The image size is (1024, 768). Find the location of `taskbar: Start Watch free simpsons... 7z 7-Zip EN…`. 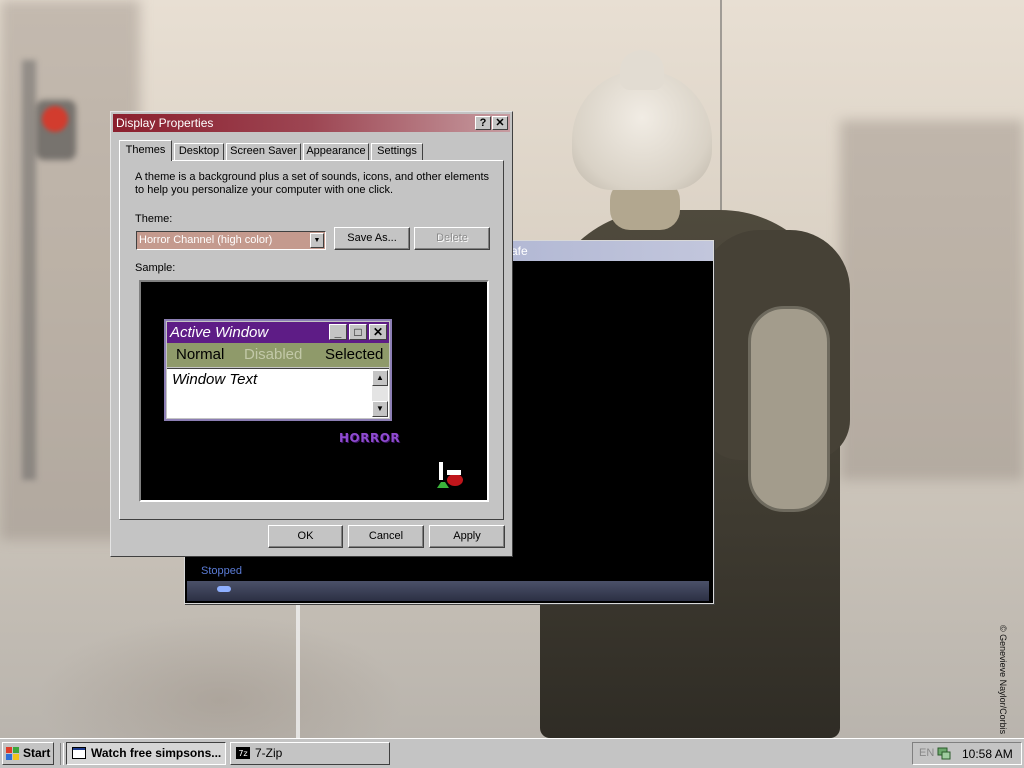

taskbar: Start Watch free simpsons... 7z 7-Zip EN… is located at coordinates (512, 753).